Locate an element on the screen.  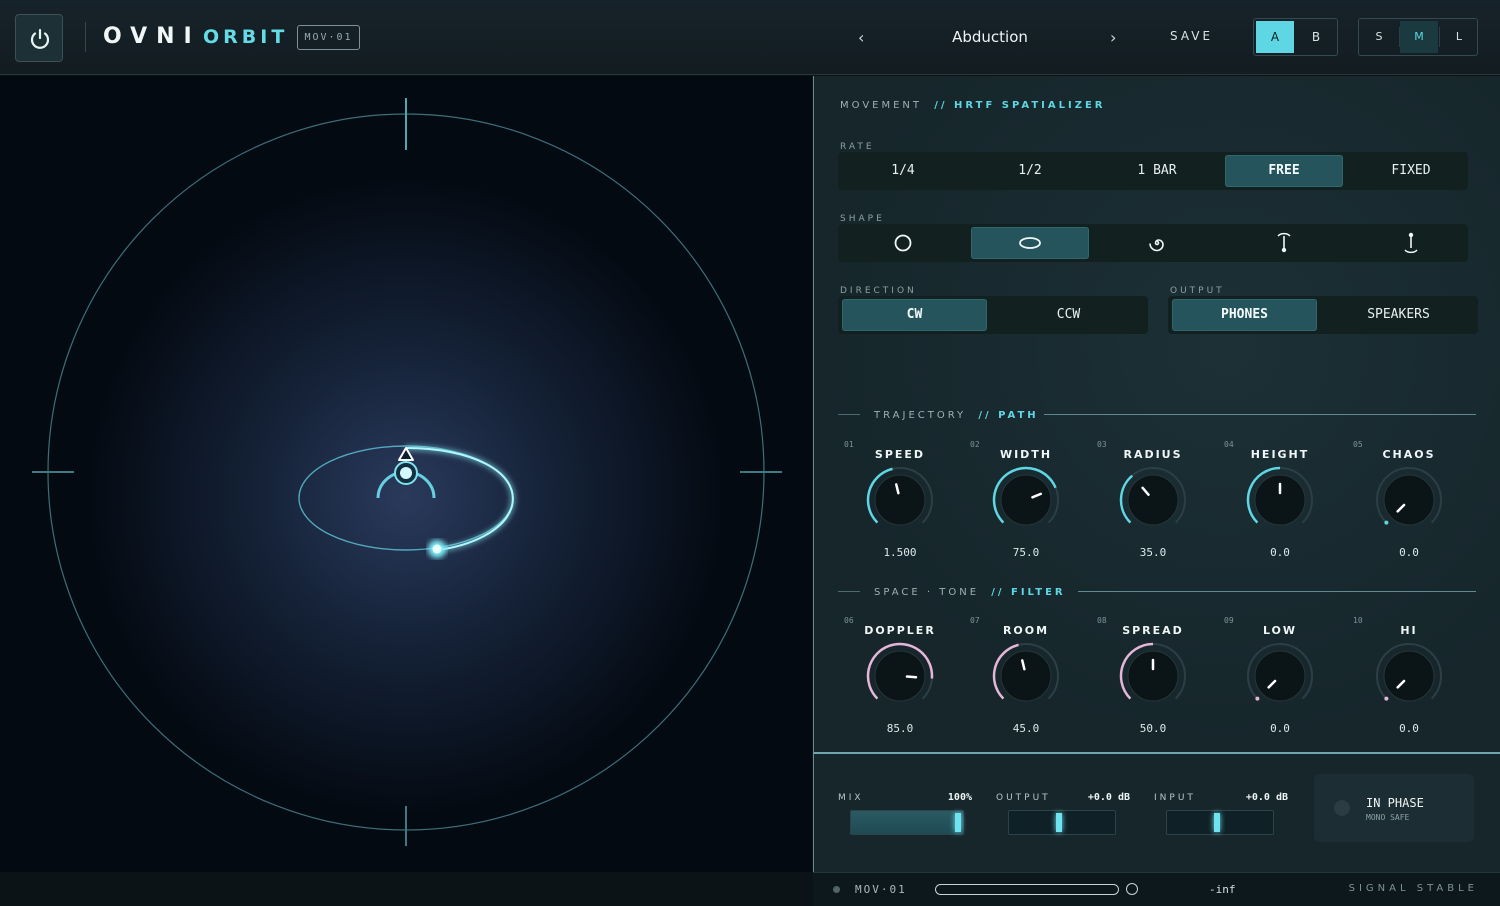
rate-option-free: FREE is located at coordinates (1284, 171).